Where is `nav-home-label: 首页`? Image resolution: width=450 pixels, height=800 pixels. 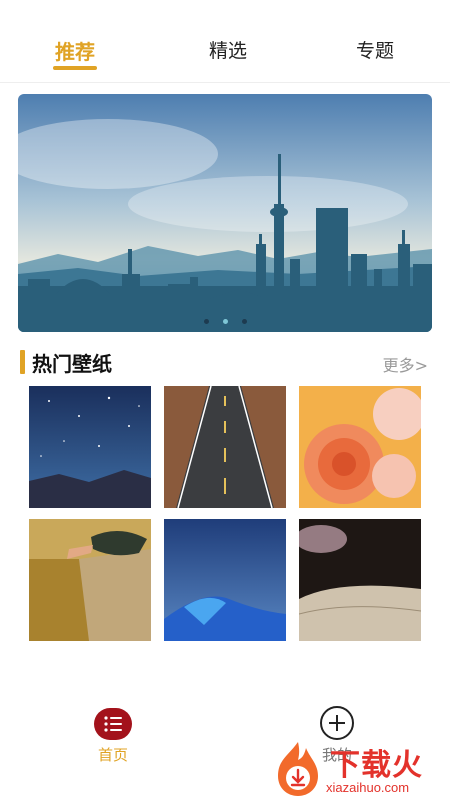
nav-home-label: 首页 is located at coordinates (112, 755).